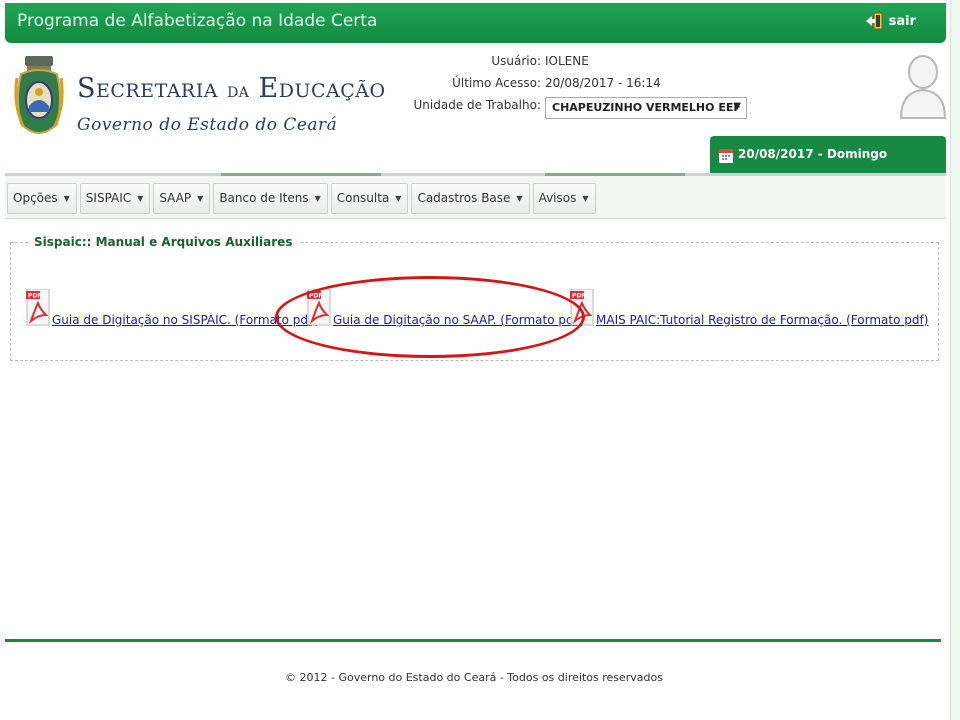 Image resolution: width=960 pixels, height=720 pixels. I want to click on menu-label: SISPAIC, so click(108, 198).